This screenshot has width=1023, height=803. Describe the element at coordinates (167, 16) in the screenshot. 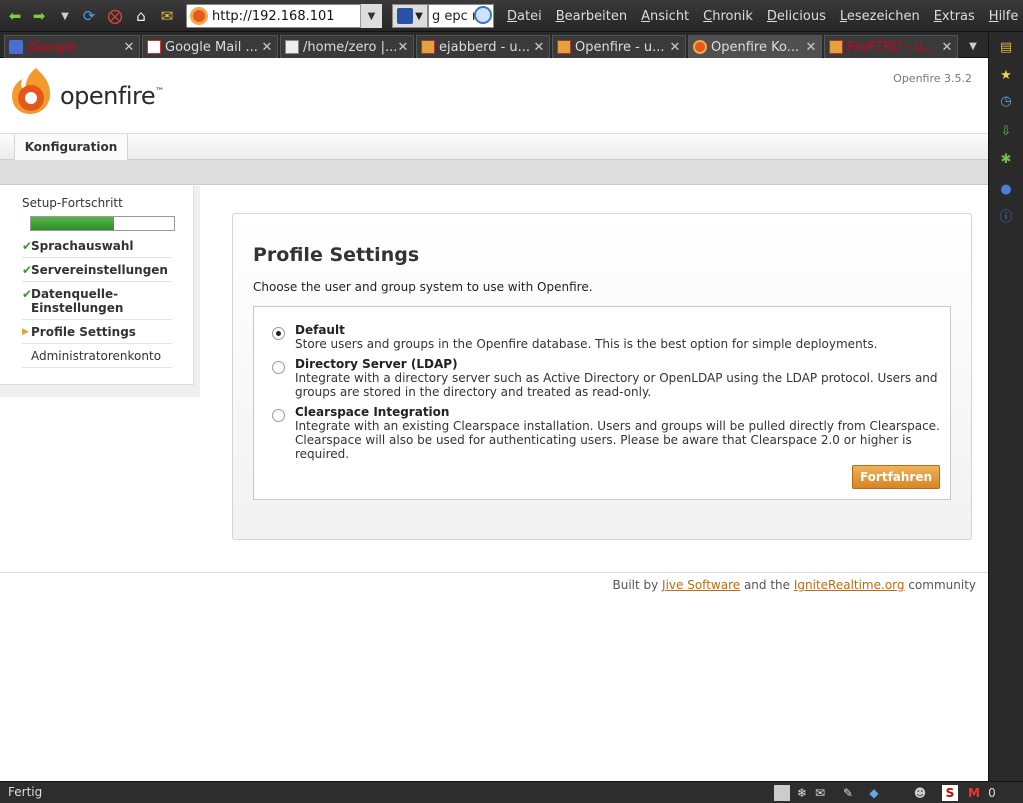

I see `bookmark-folder-icon: ✉` at that location.